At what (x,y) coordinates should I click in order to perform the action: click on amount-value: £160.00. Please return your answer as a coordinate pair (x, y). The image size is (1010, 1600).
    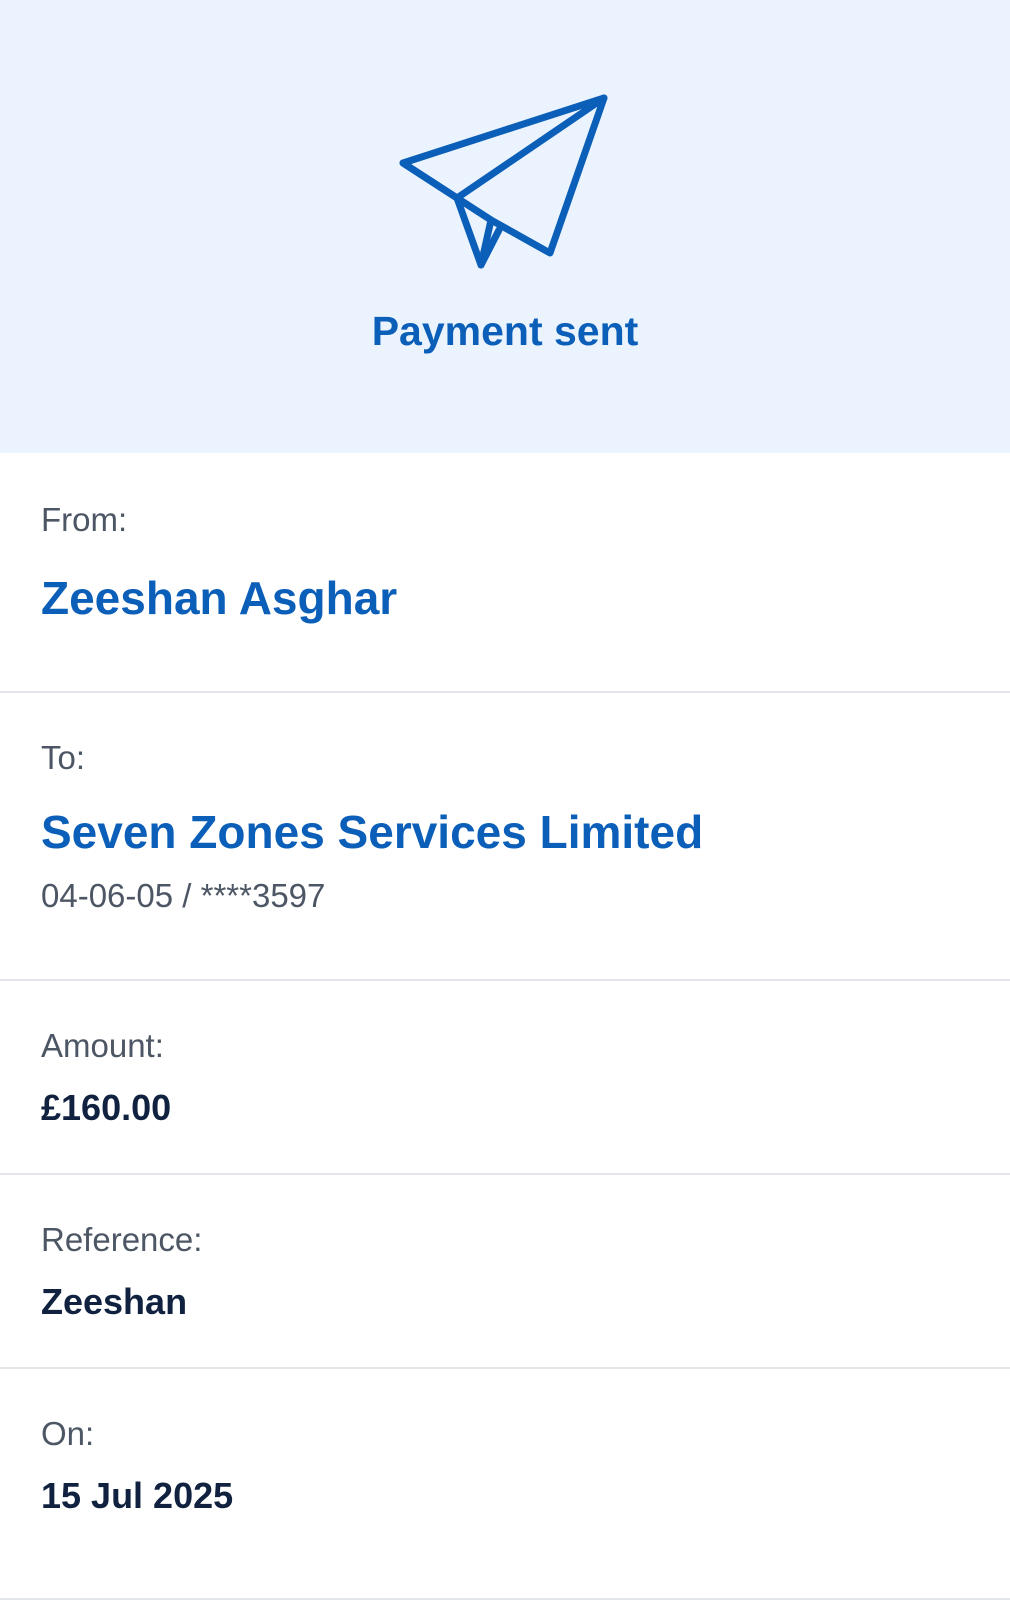
    Looking at the image, I should click on (106, 1107).